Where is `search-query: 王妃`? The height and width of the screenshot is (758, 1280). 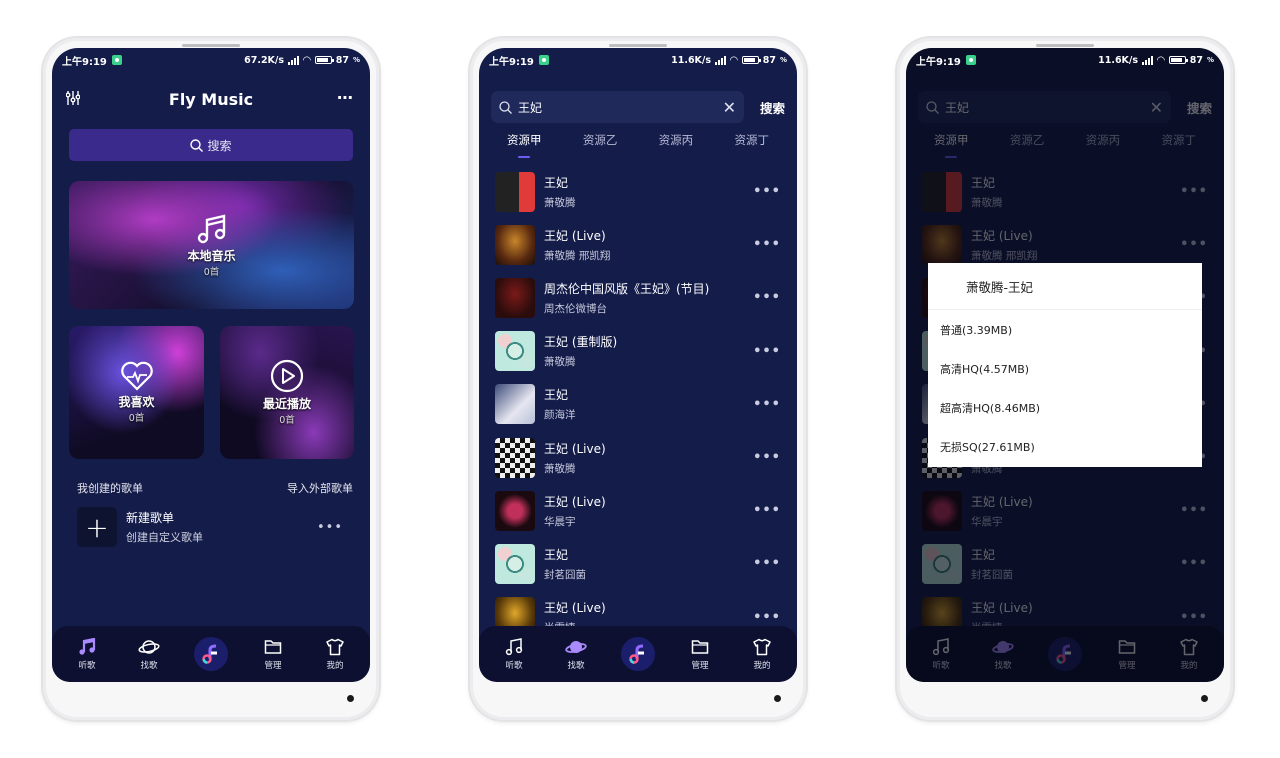 search-query: 王妃 is located at coordinates (530, 107).